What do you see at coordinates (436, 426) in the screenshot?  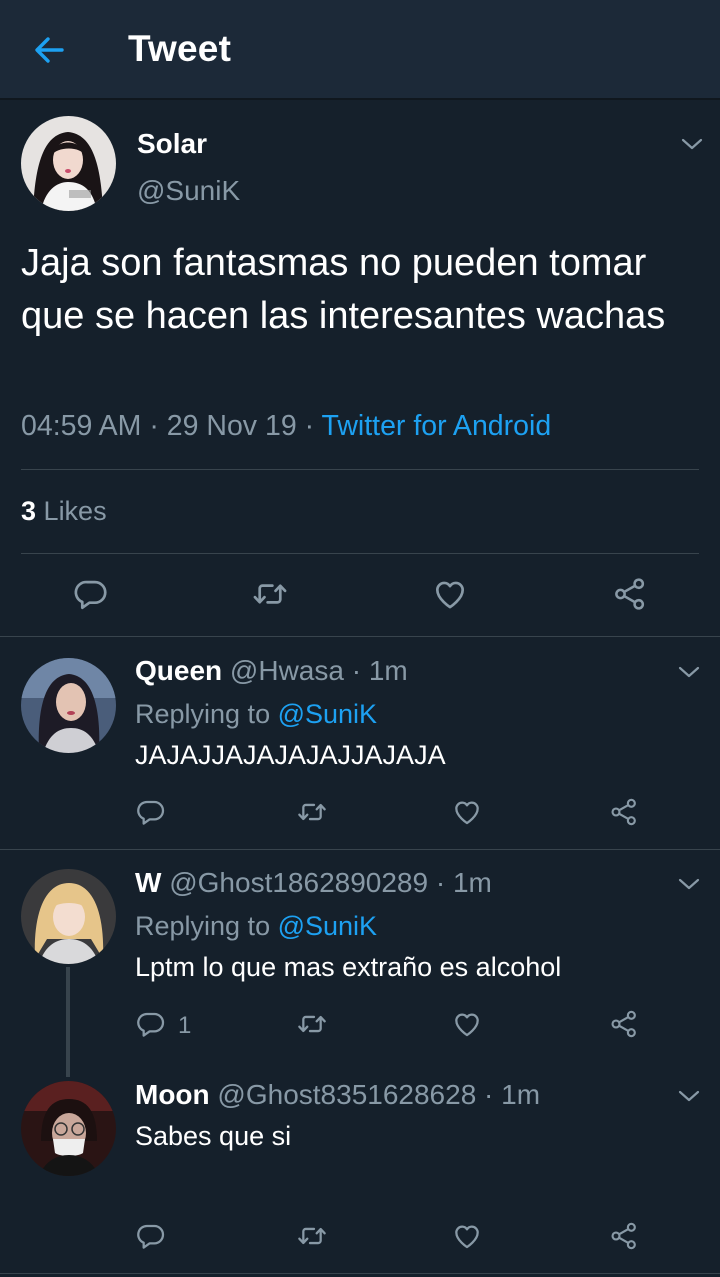 I see `tweet-source-link: Twitter for Android` at bounding box center [436, 426].